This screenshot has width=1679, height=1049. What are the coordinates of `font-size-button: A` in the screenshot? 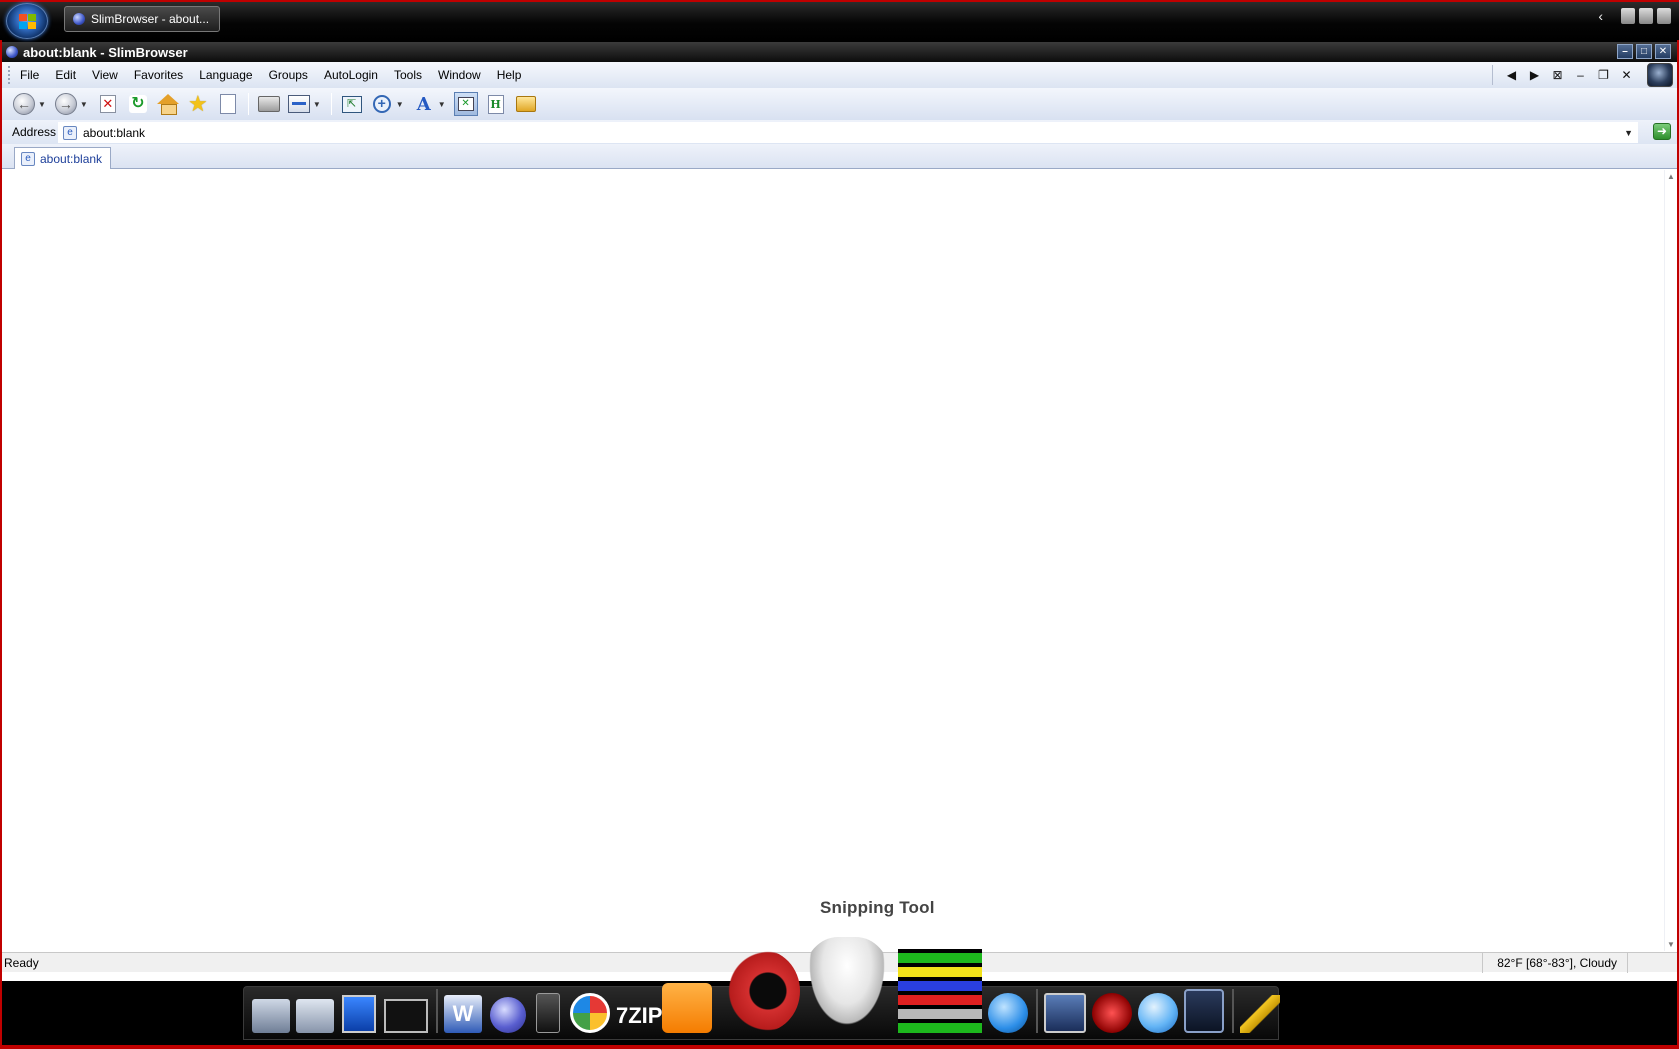 It's located at (424, 104).